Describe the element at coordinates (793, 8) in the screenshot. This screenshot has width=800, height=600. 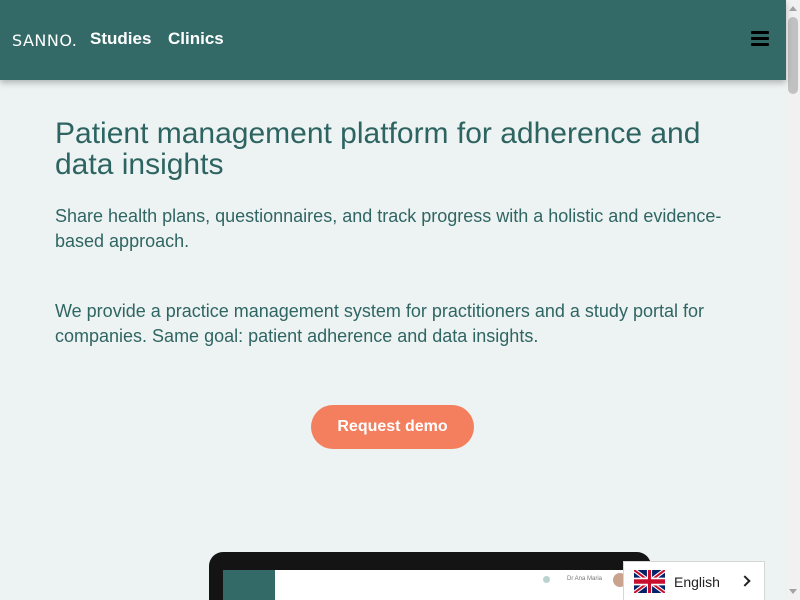
I see `scroll-up-arrow-icon` at that location.